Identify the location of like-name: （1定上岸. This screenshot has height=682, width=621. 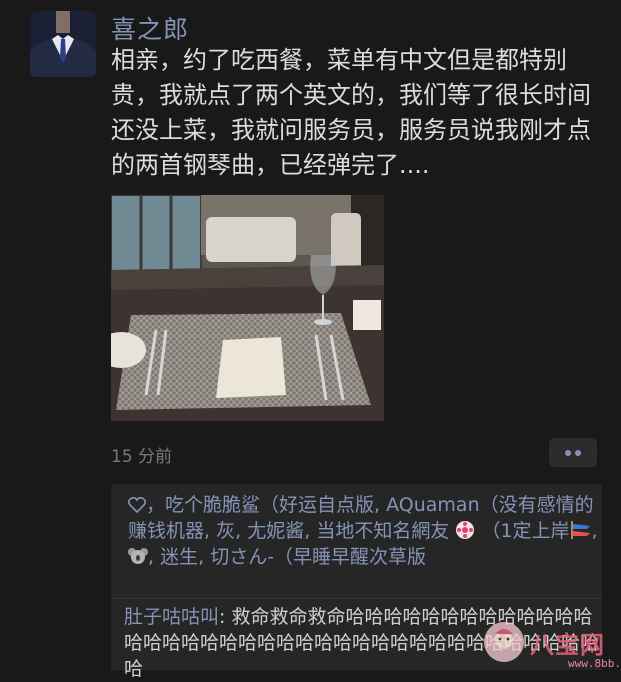
(525, 531).